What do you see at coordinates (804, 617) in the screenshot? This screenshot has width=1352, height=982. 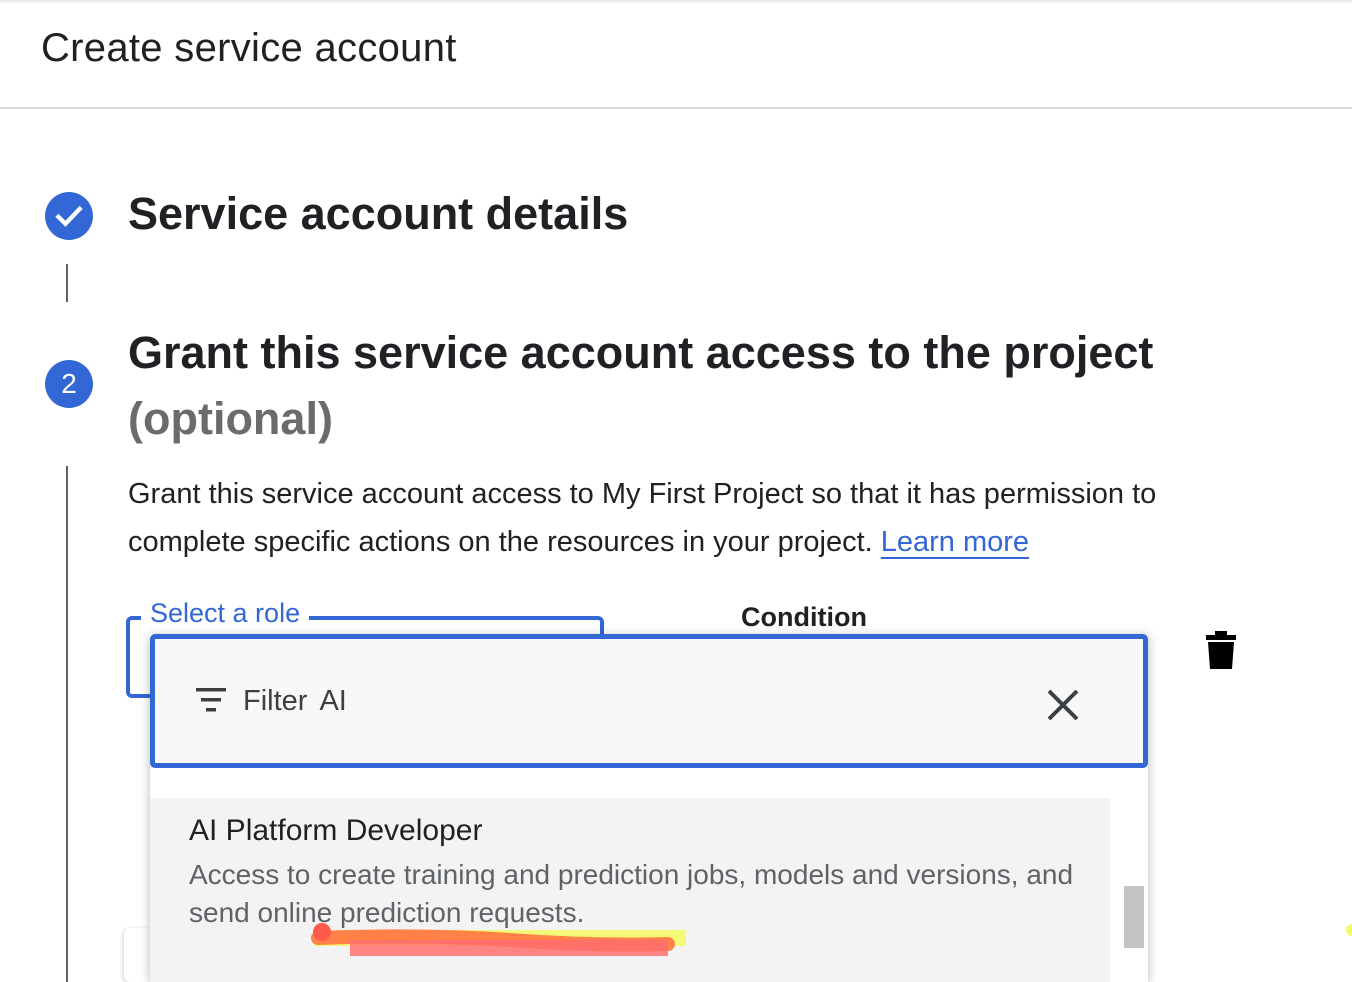 I see `condition-label: Condition` at bounding box center [804, 617].